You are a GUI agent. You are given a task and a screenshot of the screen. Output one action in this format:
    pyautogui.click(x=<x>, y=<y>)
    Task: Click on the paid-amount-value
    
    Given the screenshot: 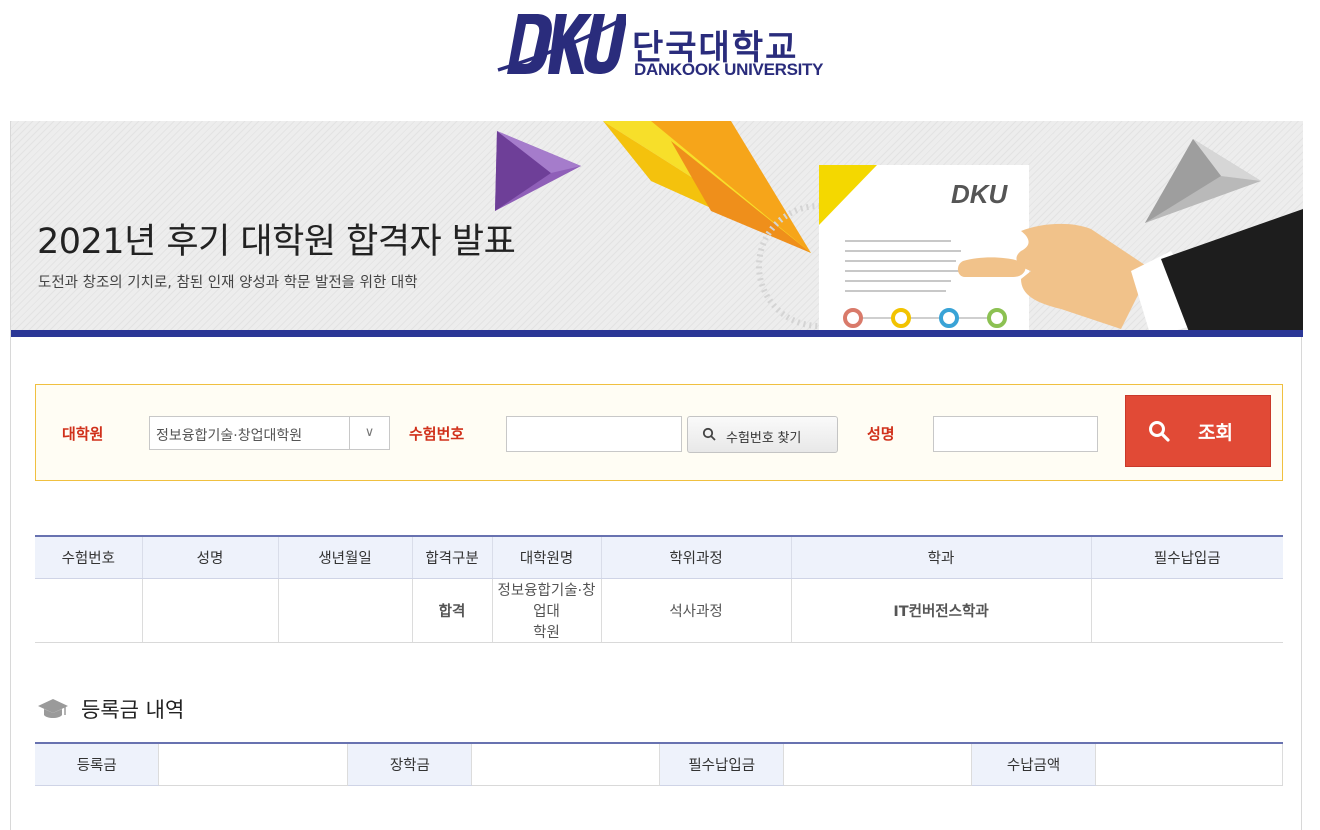 What is the action you would take?
    pyautogui.click(x=1189, y=764)
    